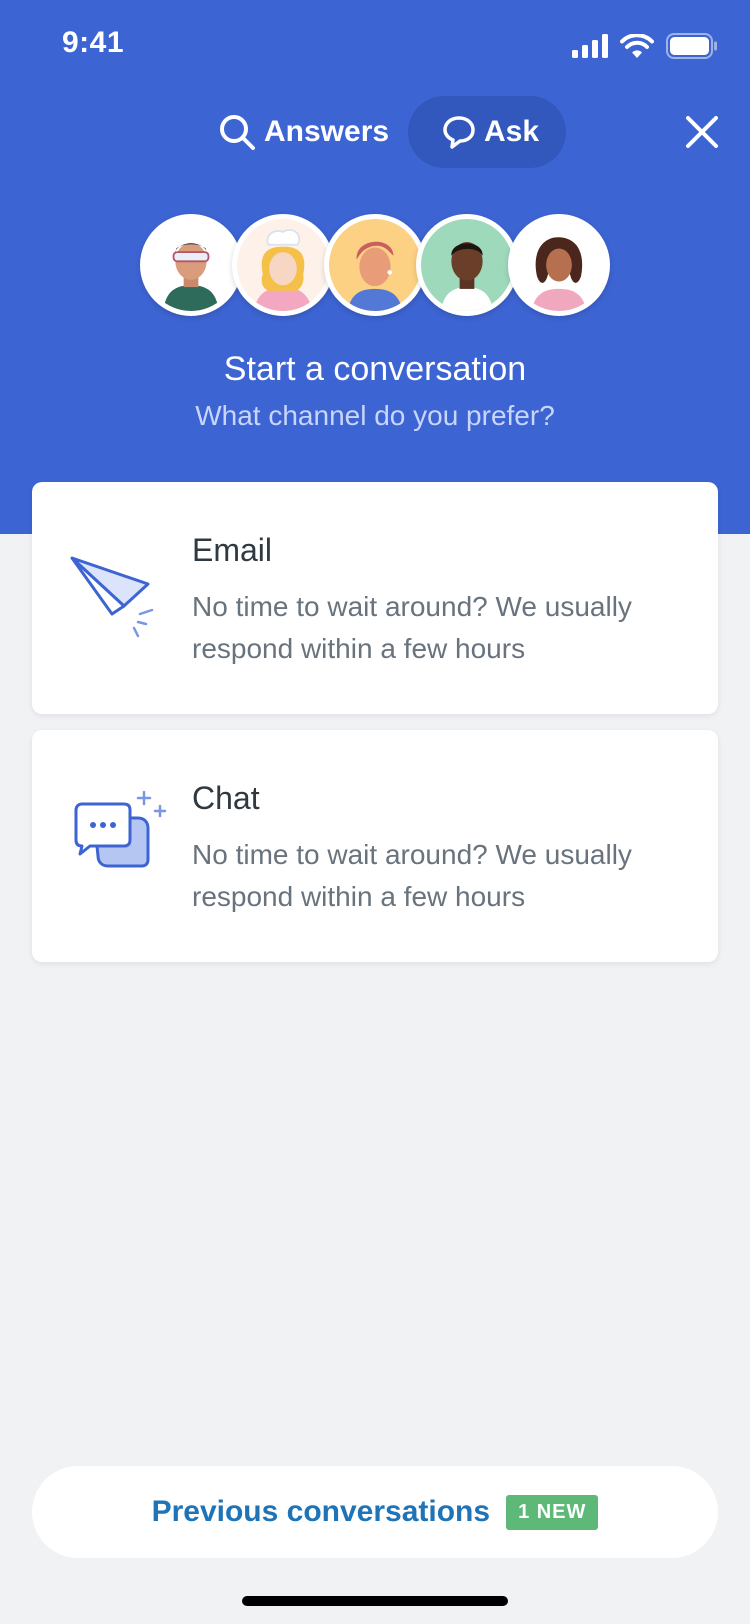 This screenshot has width=750, height=1624. Describe the element at coordinates (232, 550) in the screenshot. I see `email-card-title: Email` at that location.